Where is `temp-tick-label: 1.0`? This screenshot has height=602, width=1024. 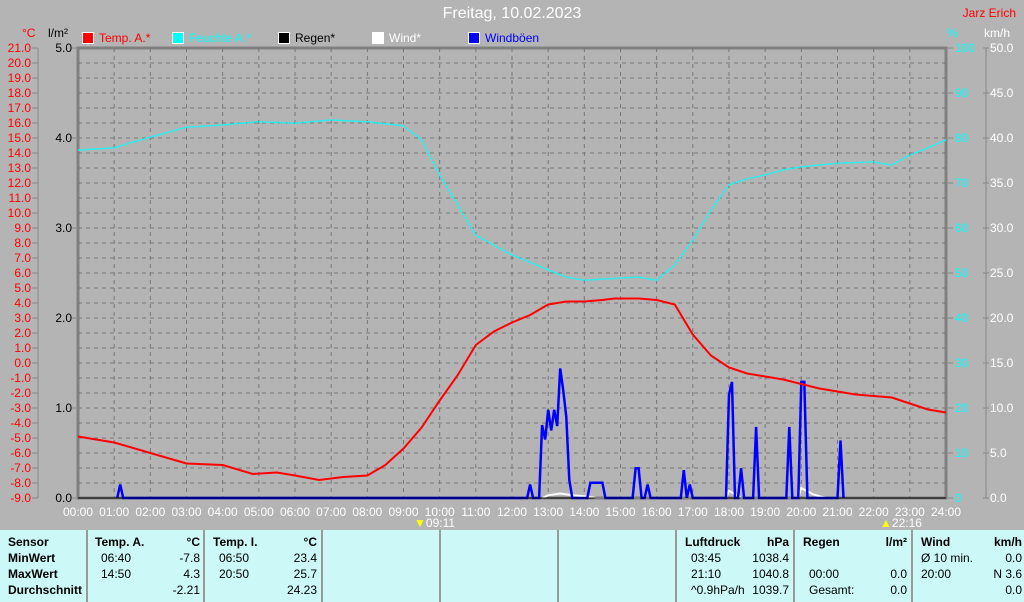 temp-tick-label: 1.0 is located at coordinates (22, 348).